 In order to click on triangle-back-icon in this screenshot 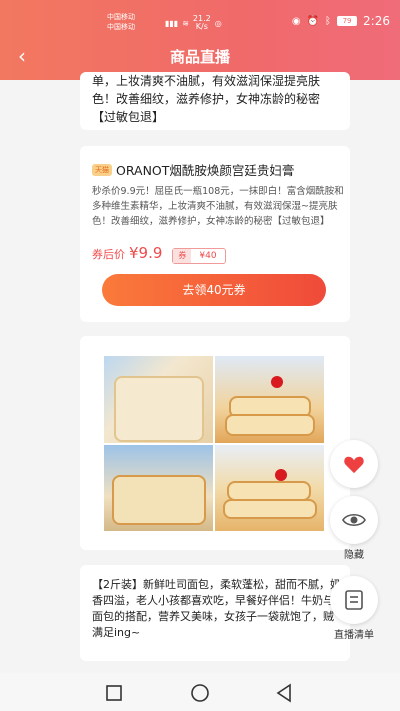, I will do `click(283, 693)`.